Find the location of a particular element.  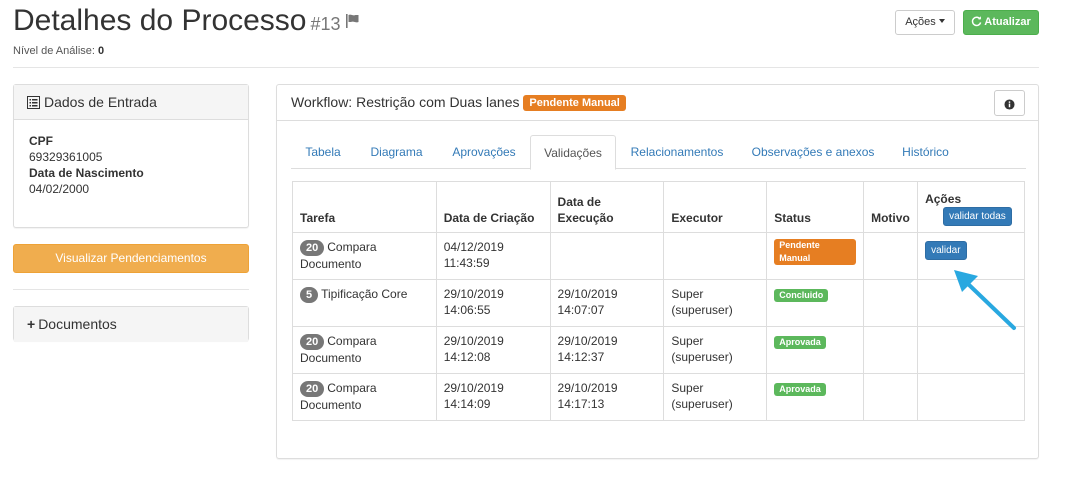

view-pendencies-button: Visualizar Pendenciamentos is located at coordinates (131, 258).